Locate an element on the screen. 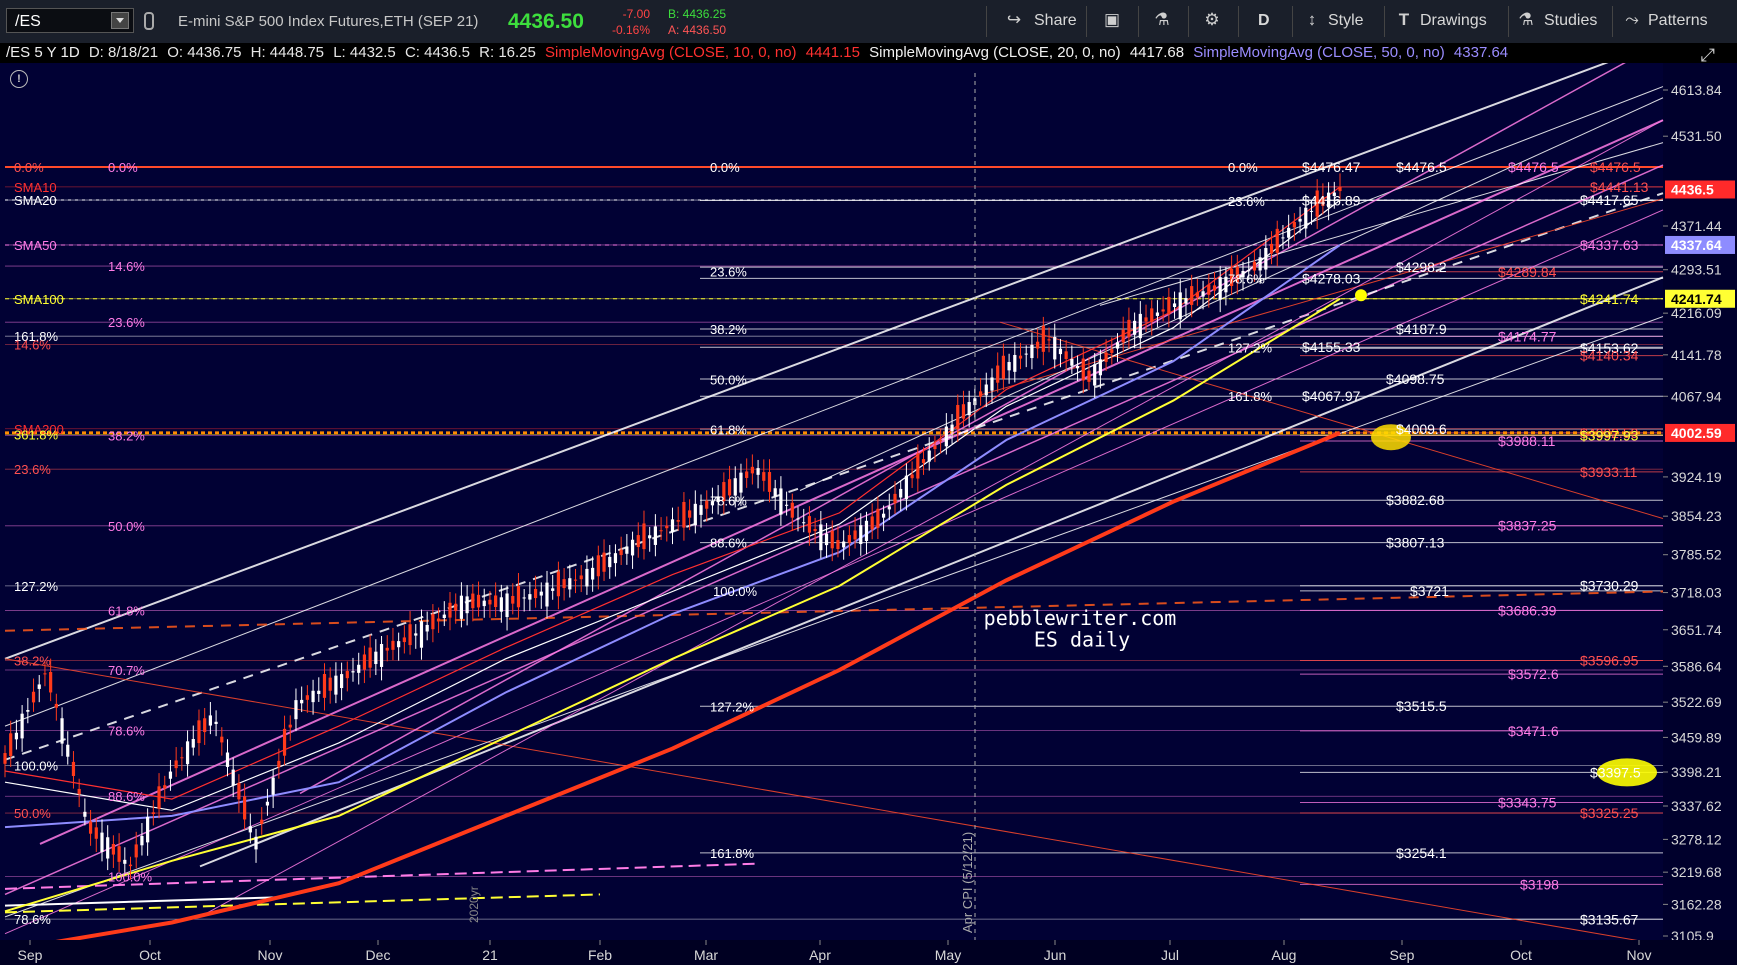 This screenshot has width=1737, height=965. fib-label: SMA20 is located at coordinates (35, 200).